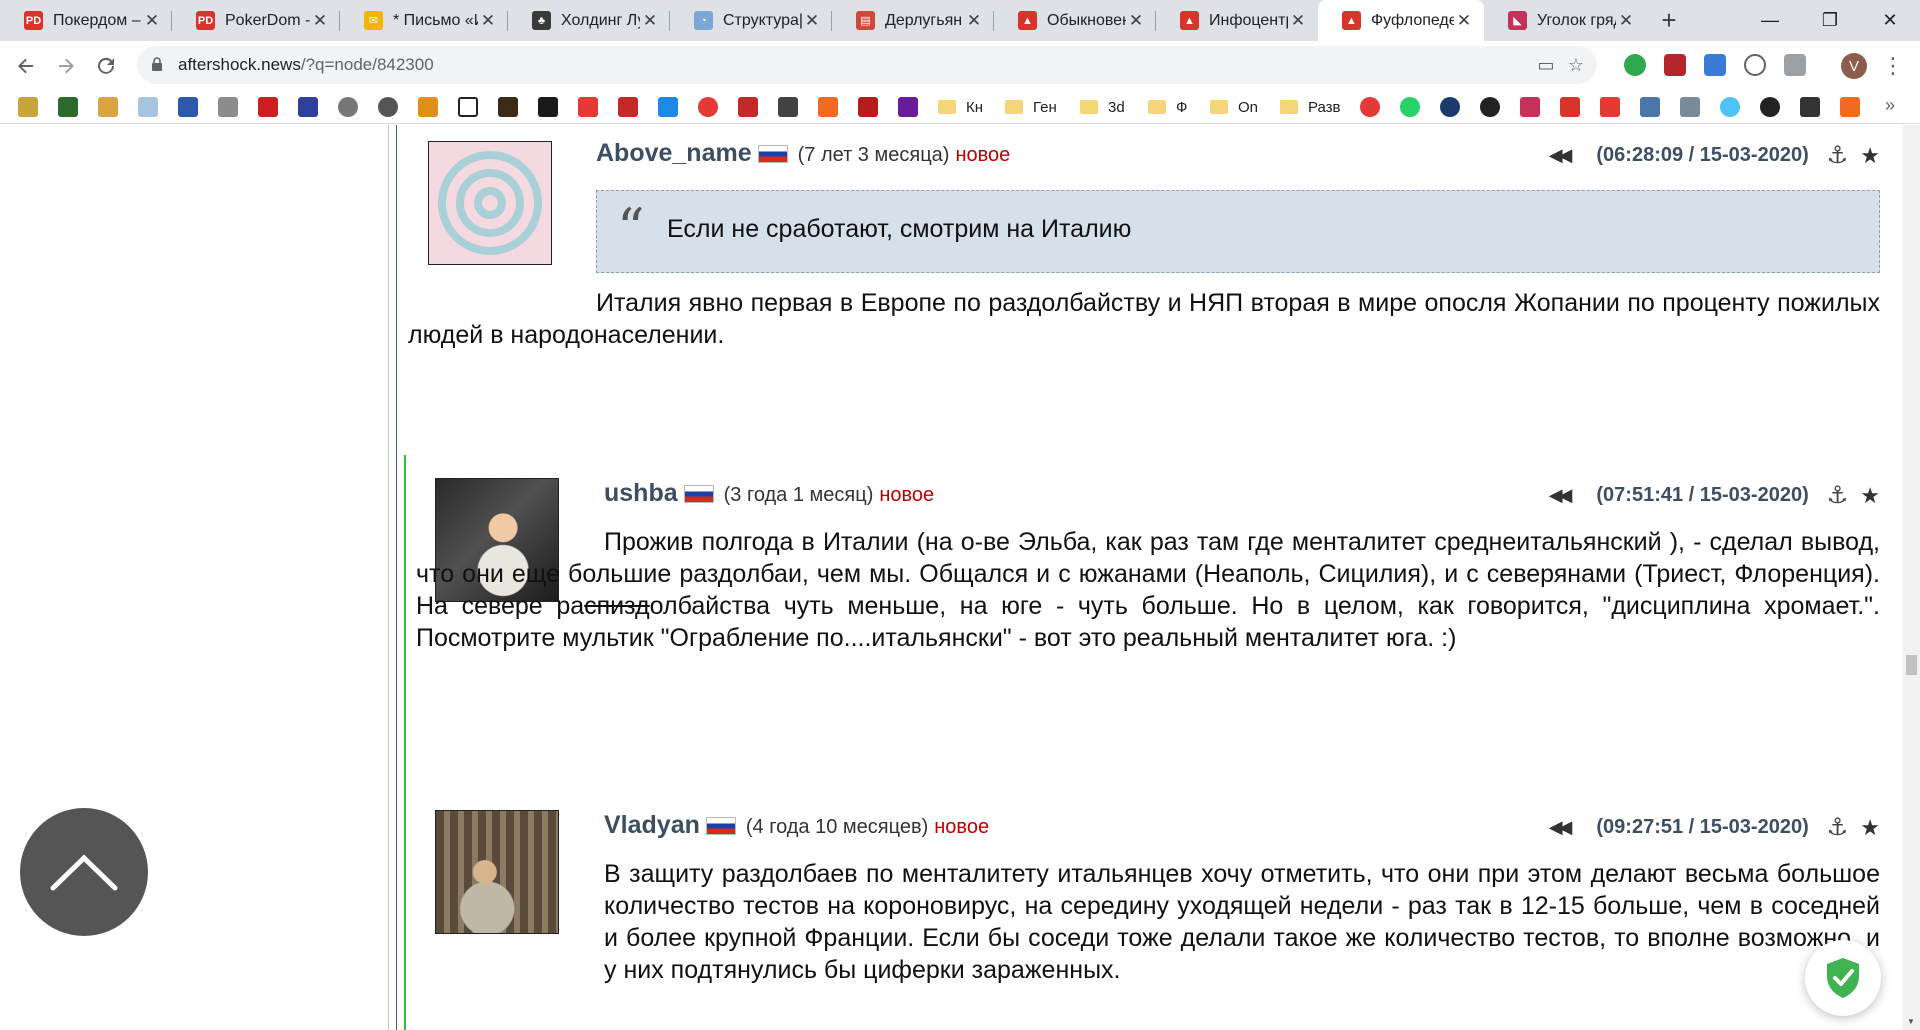 This screenshot has height=1030, width=1920. Describe the element at coordinates (1715, 65) in the screenshot. I see `extension-s-icon` at that location.